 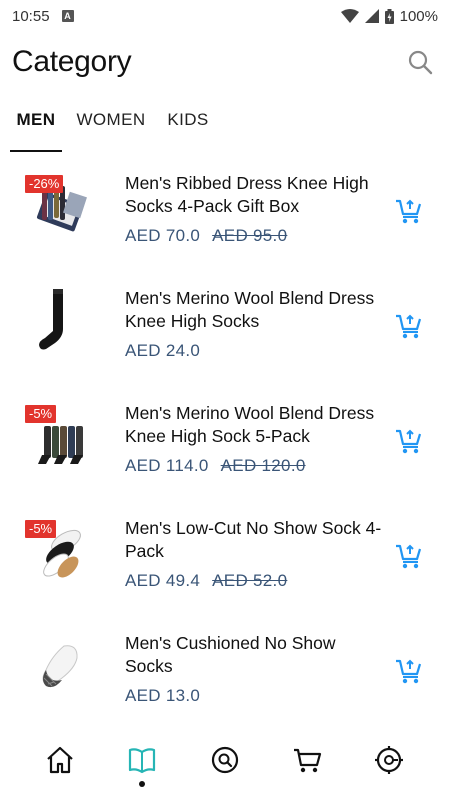 I want to click on home-icon, so click(x=60, y=760).